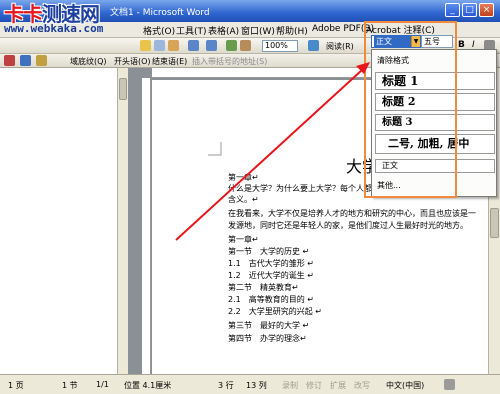  What do you see at coordinates (54, 28) in the screenshot?
I see `logo-url: www.webkaka.com` at bounding box center [54, 28].